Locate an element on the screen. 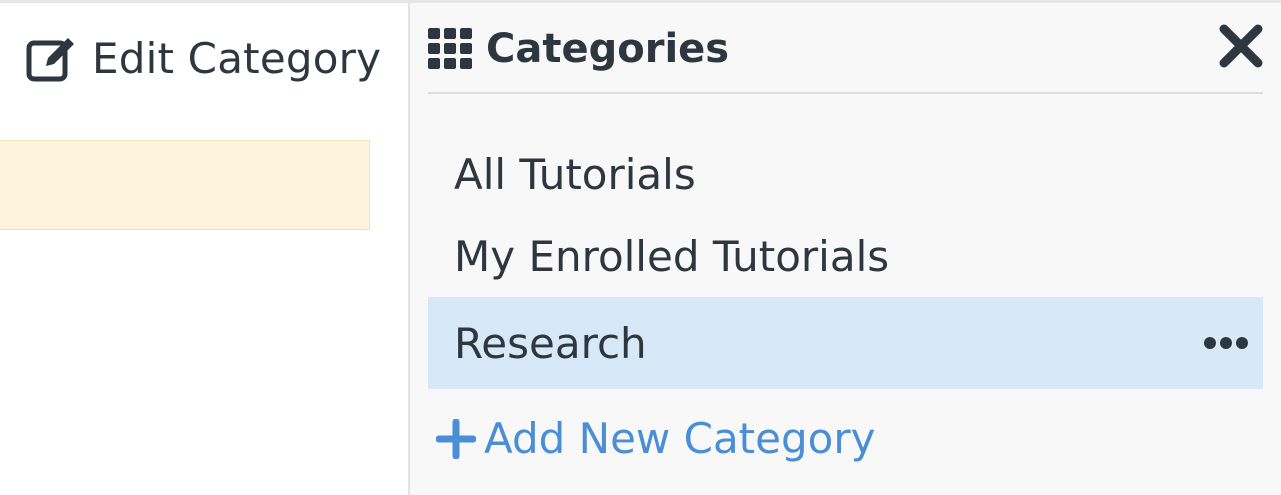 The image size is (1281, 495). category-item-my-enrolled-tutorials: My Enrolled Tutorials is located at coordinates (845, 256).